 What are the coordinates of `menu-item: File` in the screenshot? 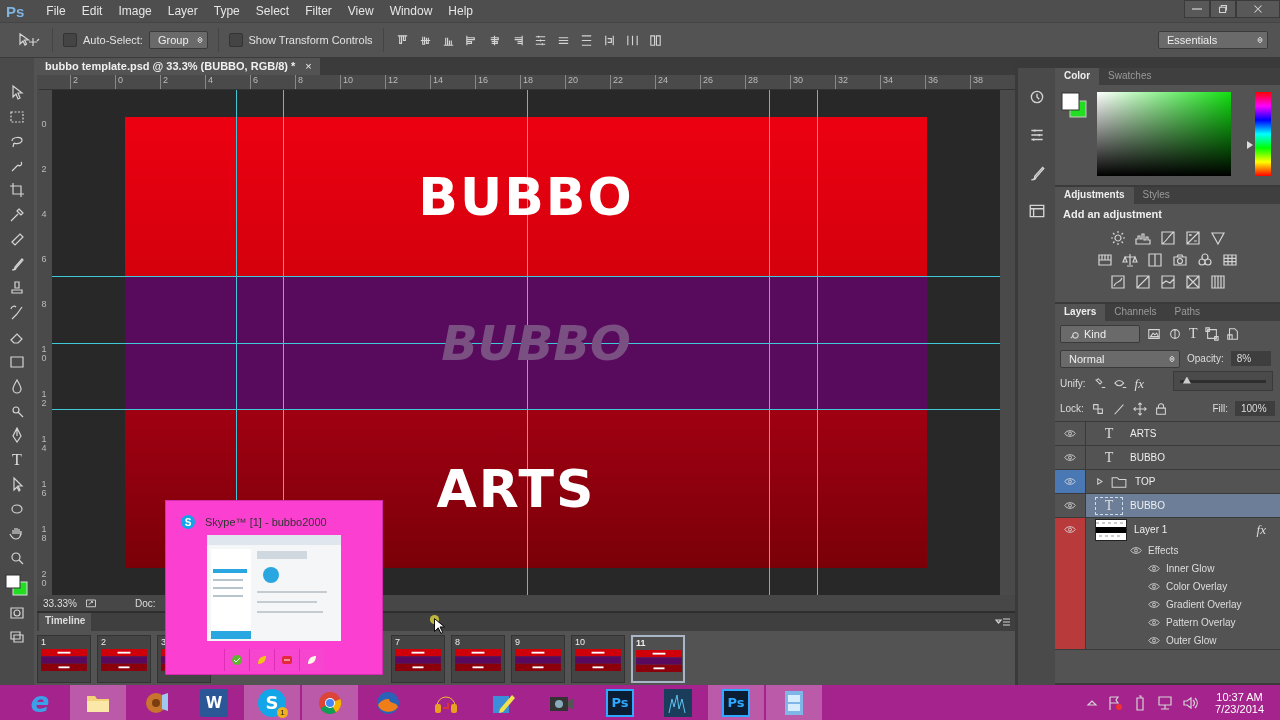 It's located at (56, 11).